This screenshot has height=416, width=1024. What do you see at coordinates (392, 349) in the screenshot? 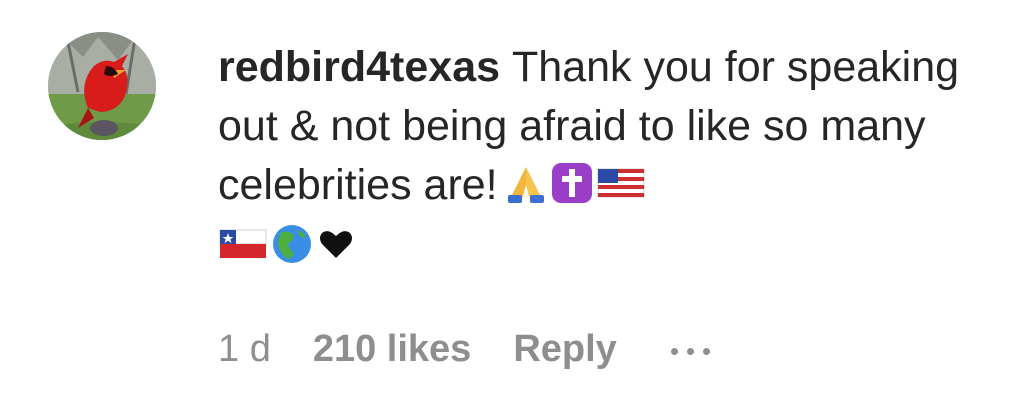
I see `likes-count: 210 likes` at bounding box center [392, 349].